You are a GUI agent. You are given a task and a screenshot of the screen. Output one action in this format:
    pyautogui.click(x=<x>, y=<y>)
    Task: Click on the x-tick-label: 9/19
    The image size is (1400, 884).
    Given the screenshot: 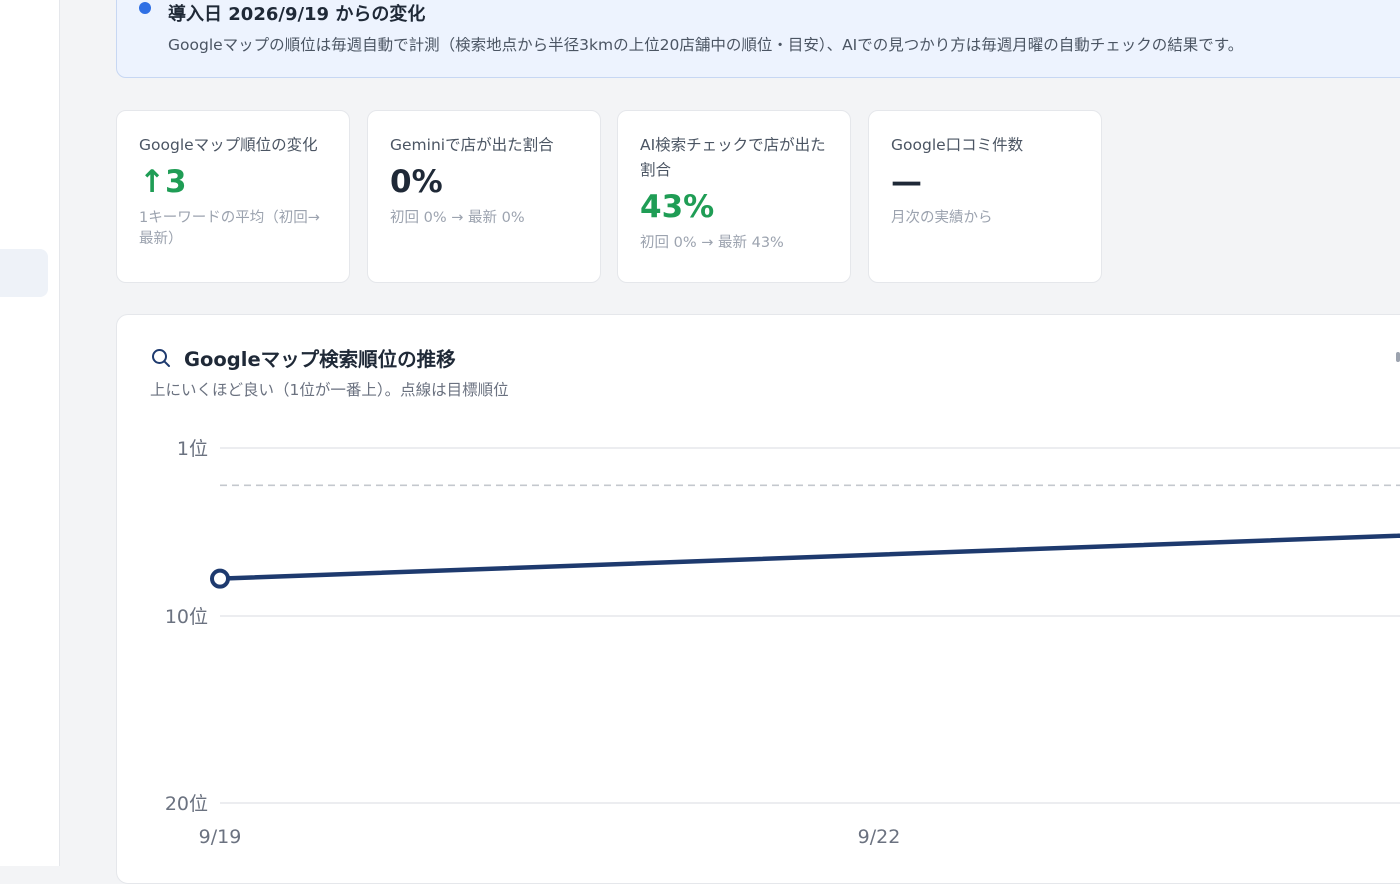 What is the action you would take?
    pyautogui.click(x=220, y=837)
    